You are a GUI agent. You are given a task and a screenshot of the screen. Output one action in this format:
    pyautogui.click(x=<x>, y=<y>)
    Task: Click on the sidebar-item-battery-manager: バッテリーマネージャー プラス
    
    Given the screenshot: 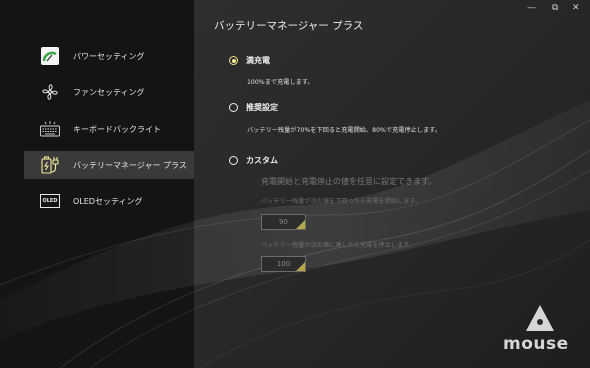 What is the action you would take?
    pyautogui.click(x=109, y=165)
    